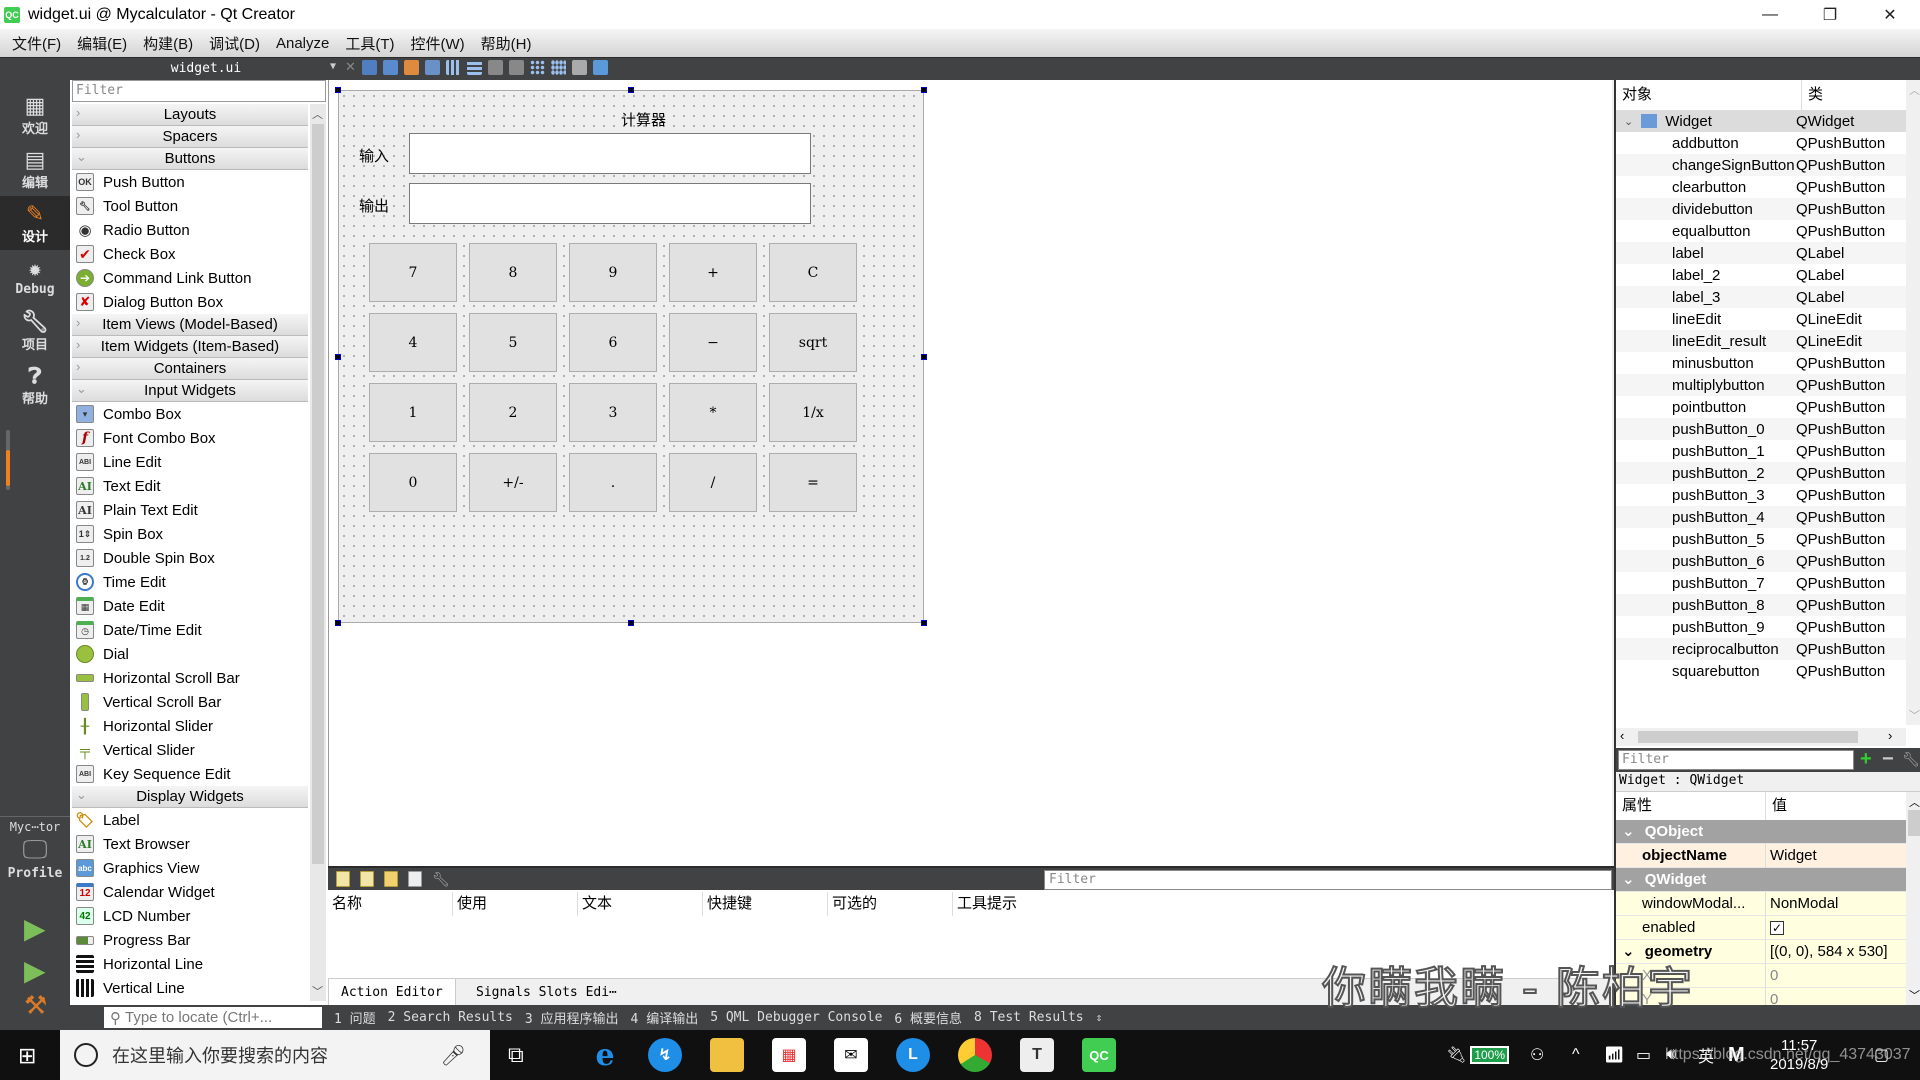 The height and width of the screenshot is (1080, 1920). What do you see at coordinates (190, 486) in the screenshot?
I see `widget-text-edit: AI Text Edit` at bounding box center [190, 486].